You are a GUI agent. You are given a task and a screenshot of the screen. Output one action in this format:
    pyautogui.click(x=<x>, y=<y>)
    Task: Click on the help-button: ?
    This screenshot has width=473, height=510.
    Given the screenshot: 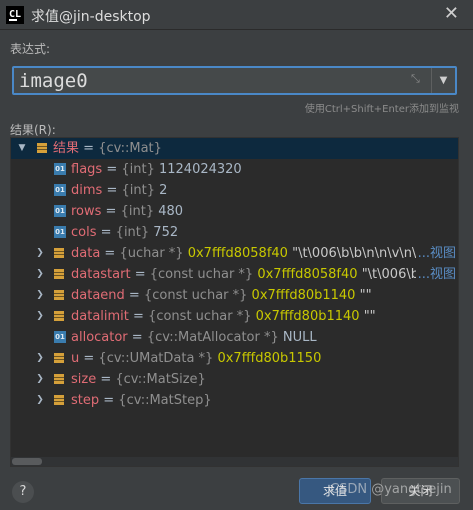 What is the action you would take?
    pyautogui.click(x=23, y=492)
    